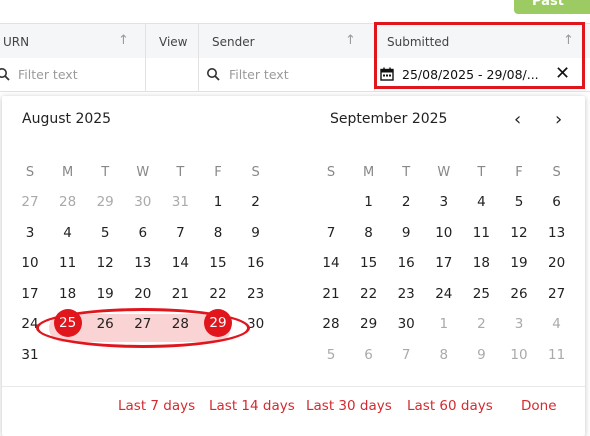  I want to click on september-day-cell: 26, so click(519, 294).